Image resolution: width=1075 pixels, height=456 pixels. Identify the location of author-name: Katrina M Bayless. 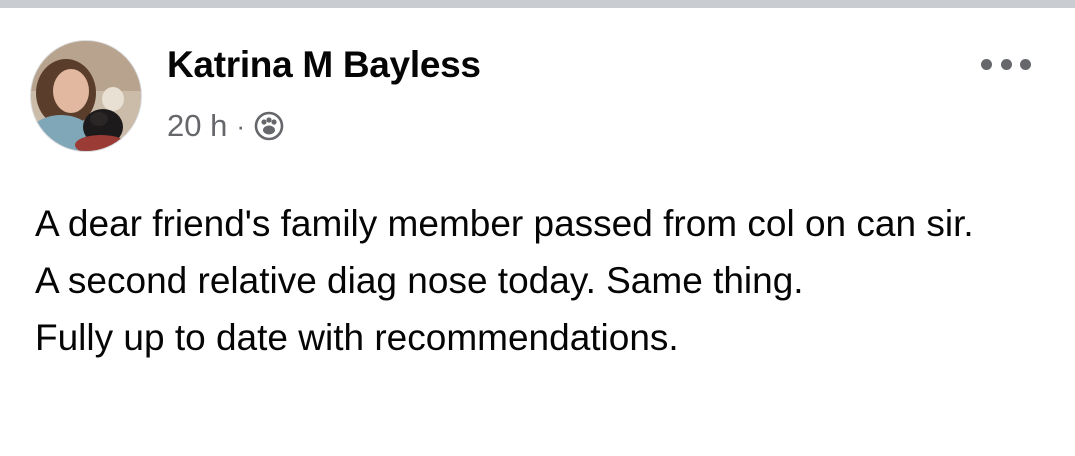
(324, 65).